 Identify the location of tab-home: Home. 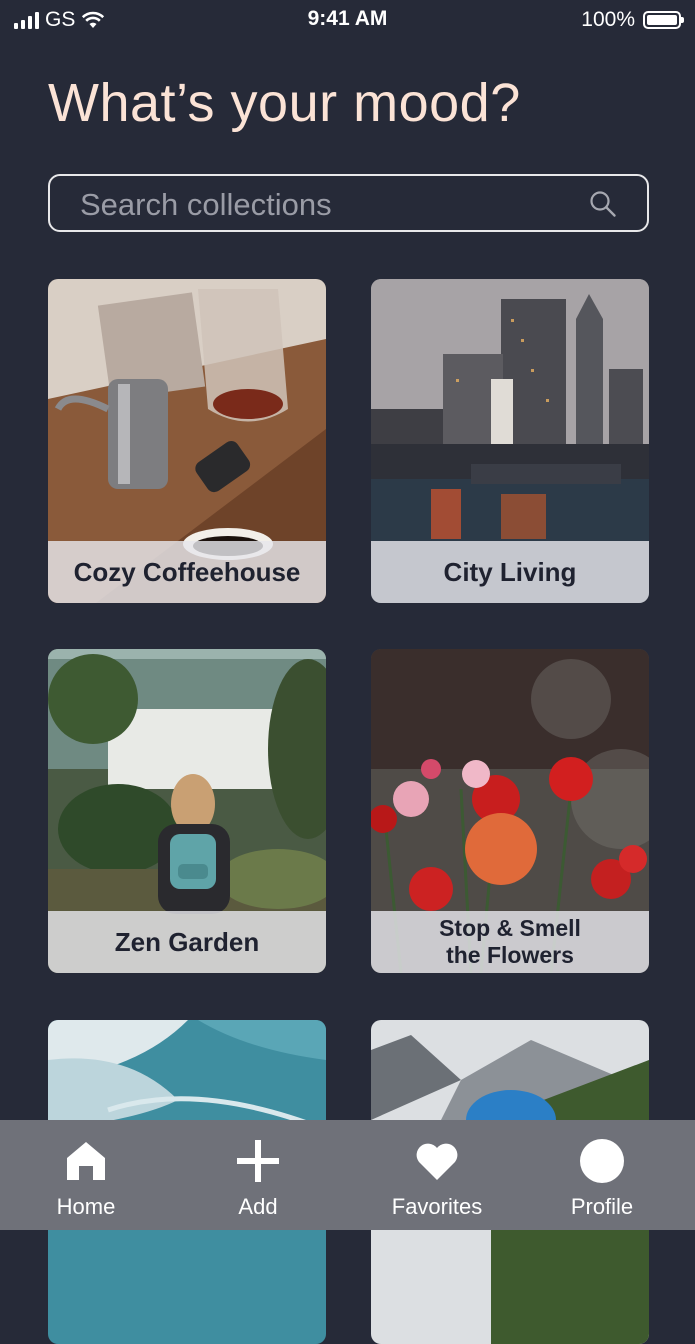
(86, 1175).